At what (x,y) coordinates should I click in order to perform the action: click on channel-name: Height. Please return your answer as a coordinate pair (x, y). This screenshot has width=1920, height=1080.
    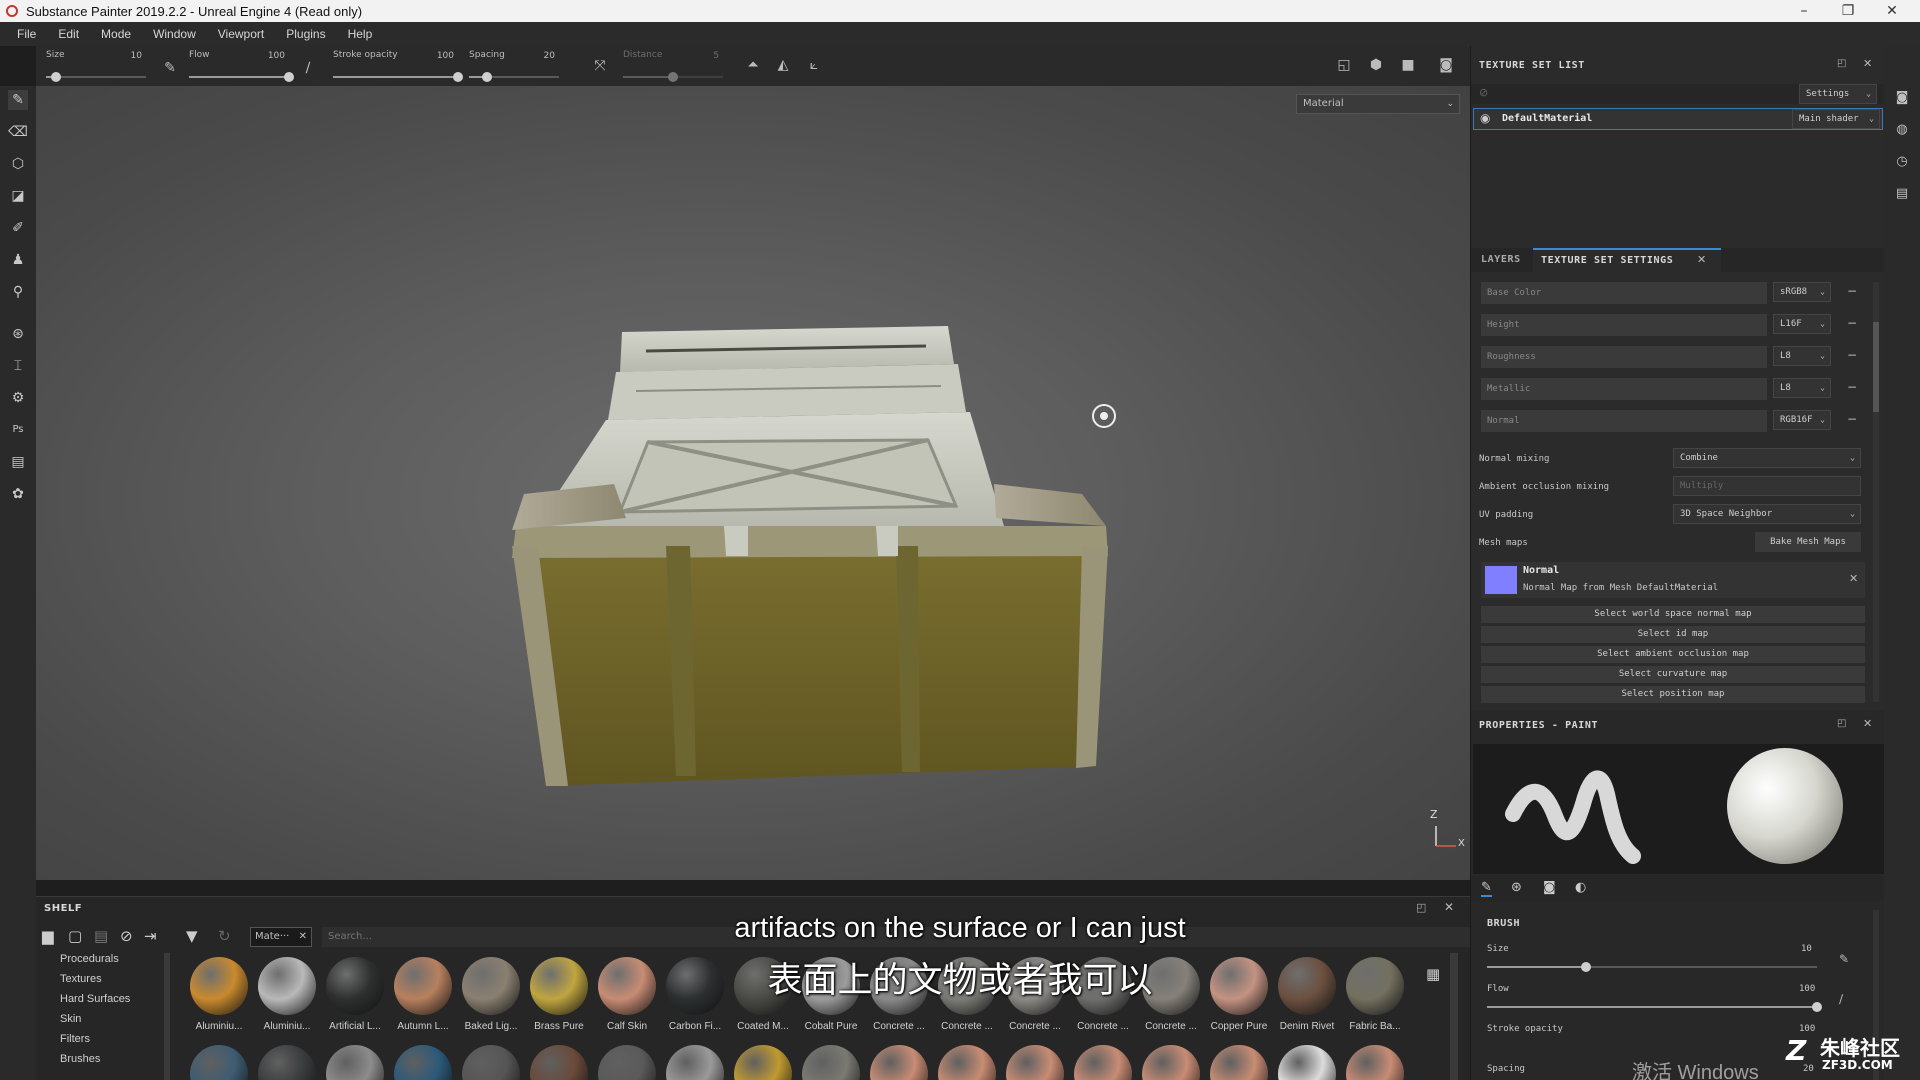
    Looking at the image, I should click on (1624, 325).